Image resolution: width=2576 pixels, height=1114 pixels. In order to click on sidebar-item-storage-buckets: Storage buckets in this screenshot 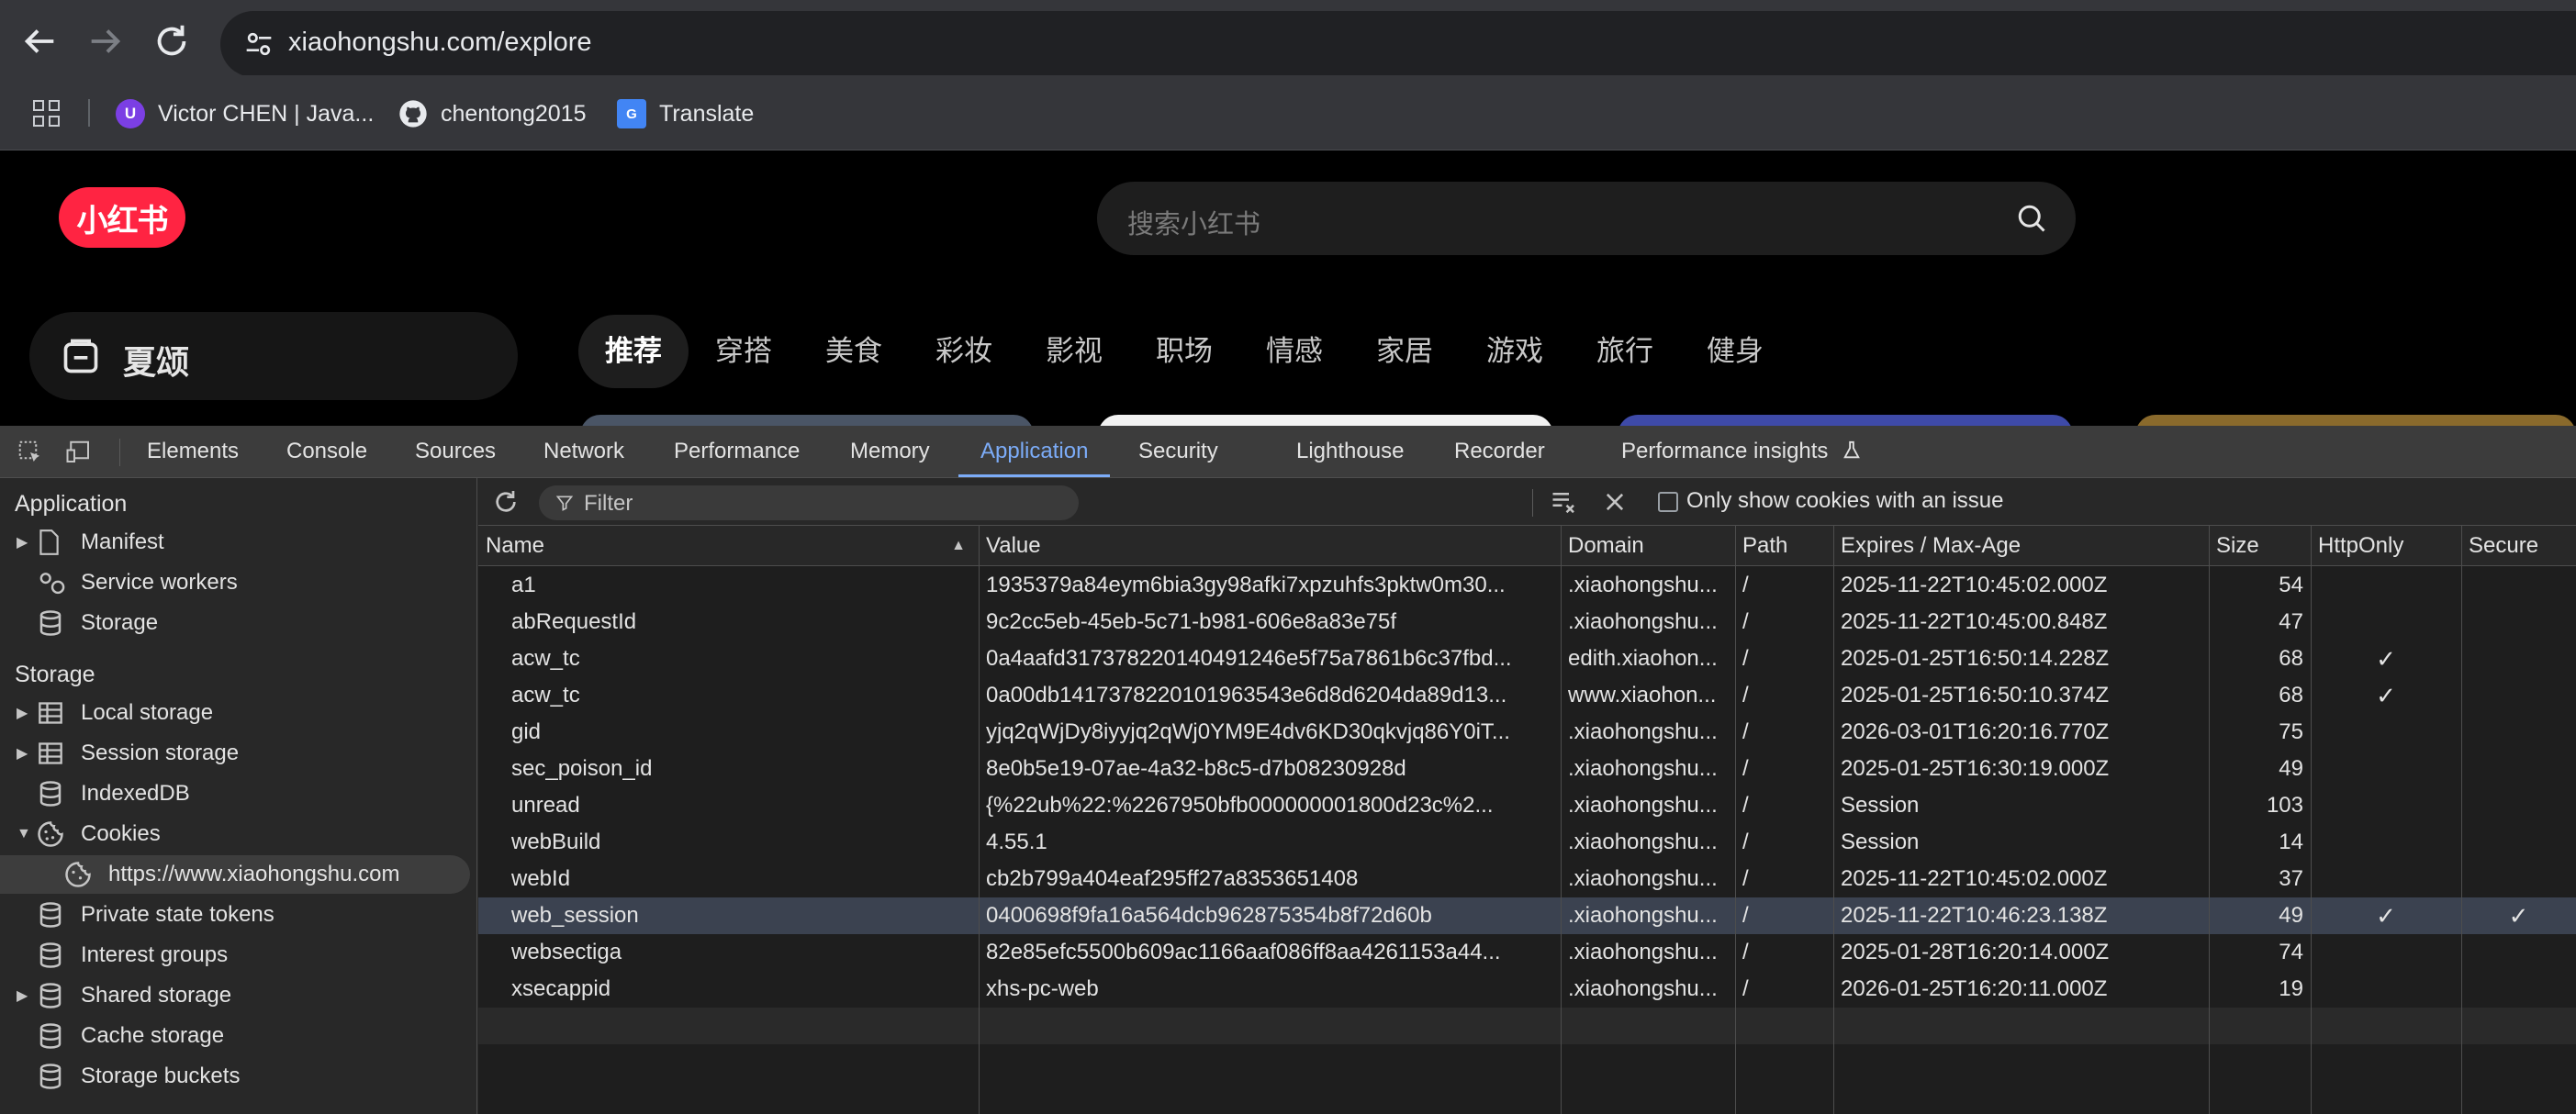, I will do `click(138, 1076)`.